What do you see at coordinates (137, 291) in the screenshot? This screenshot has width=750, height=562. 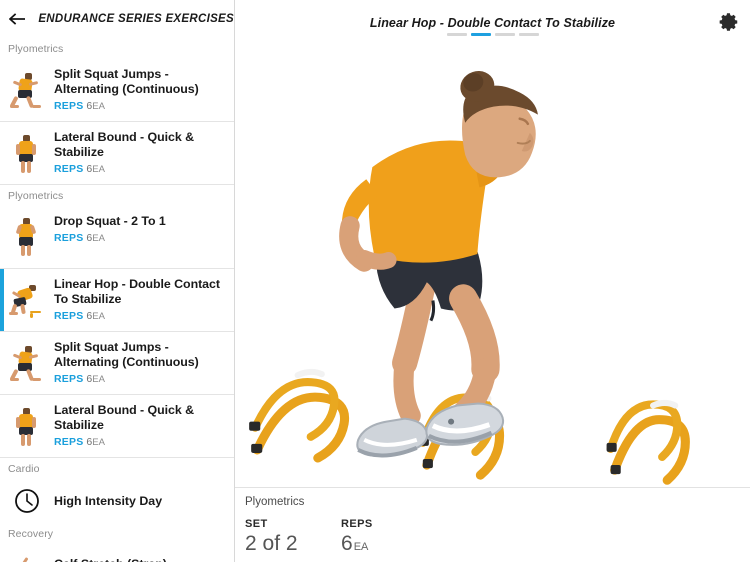 I see `exercise-name: Linear Hop - Double Contact To Stabilize` at bounding box center [137, 291].